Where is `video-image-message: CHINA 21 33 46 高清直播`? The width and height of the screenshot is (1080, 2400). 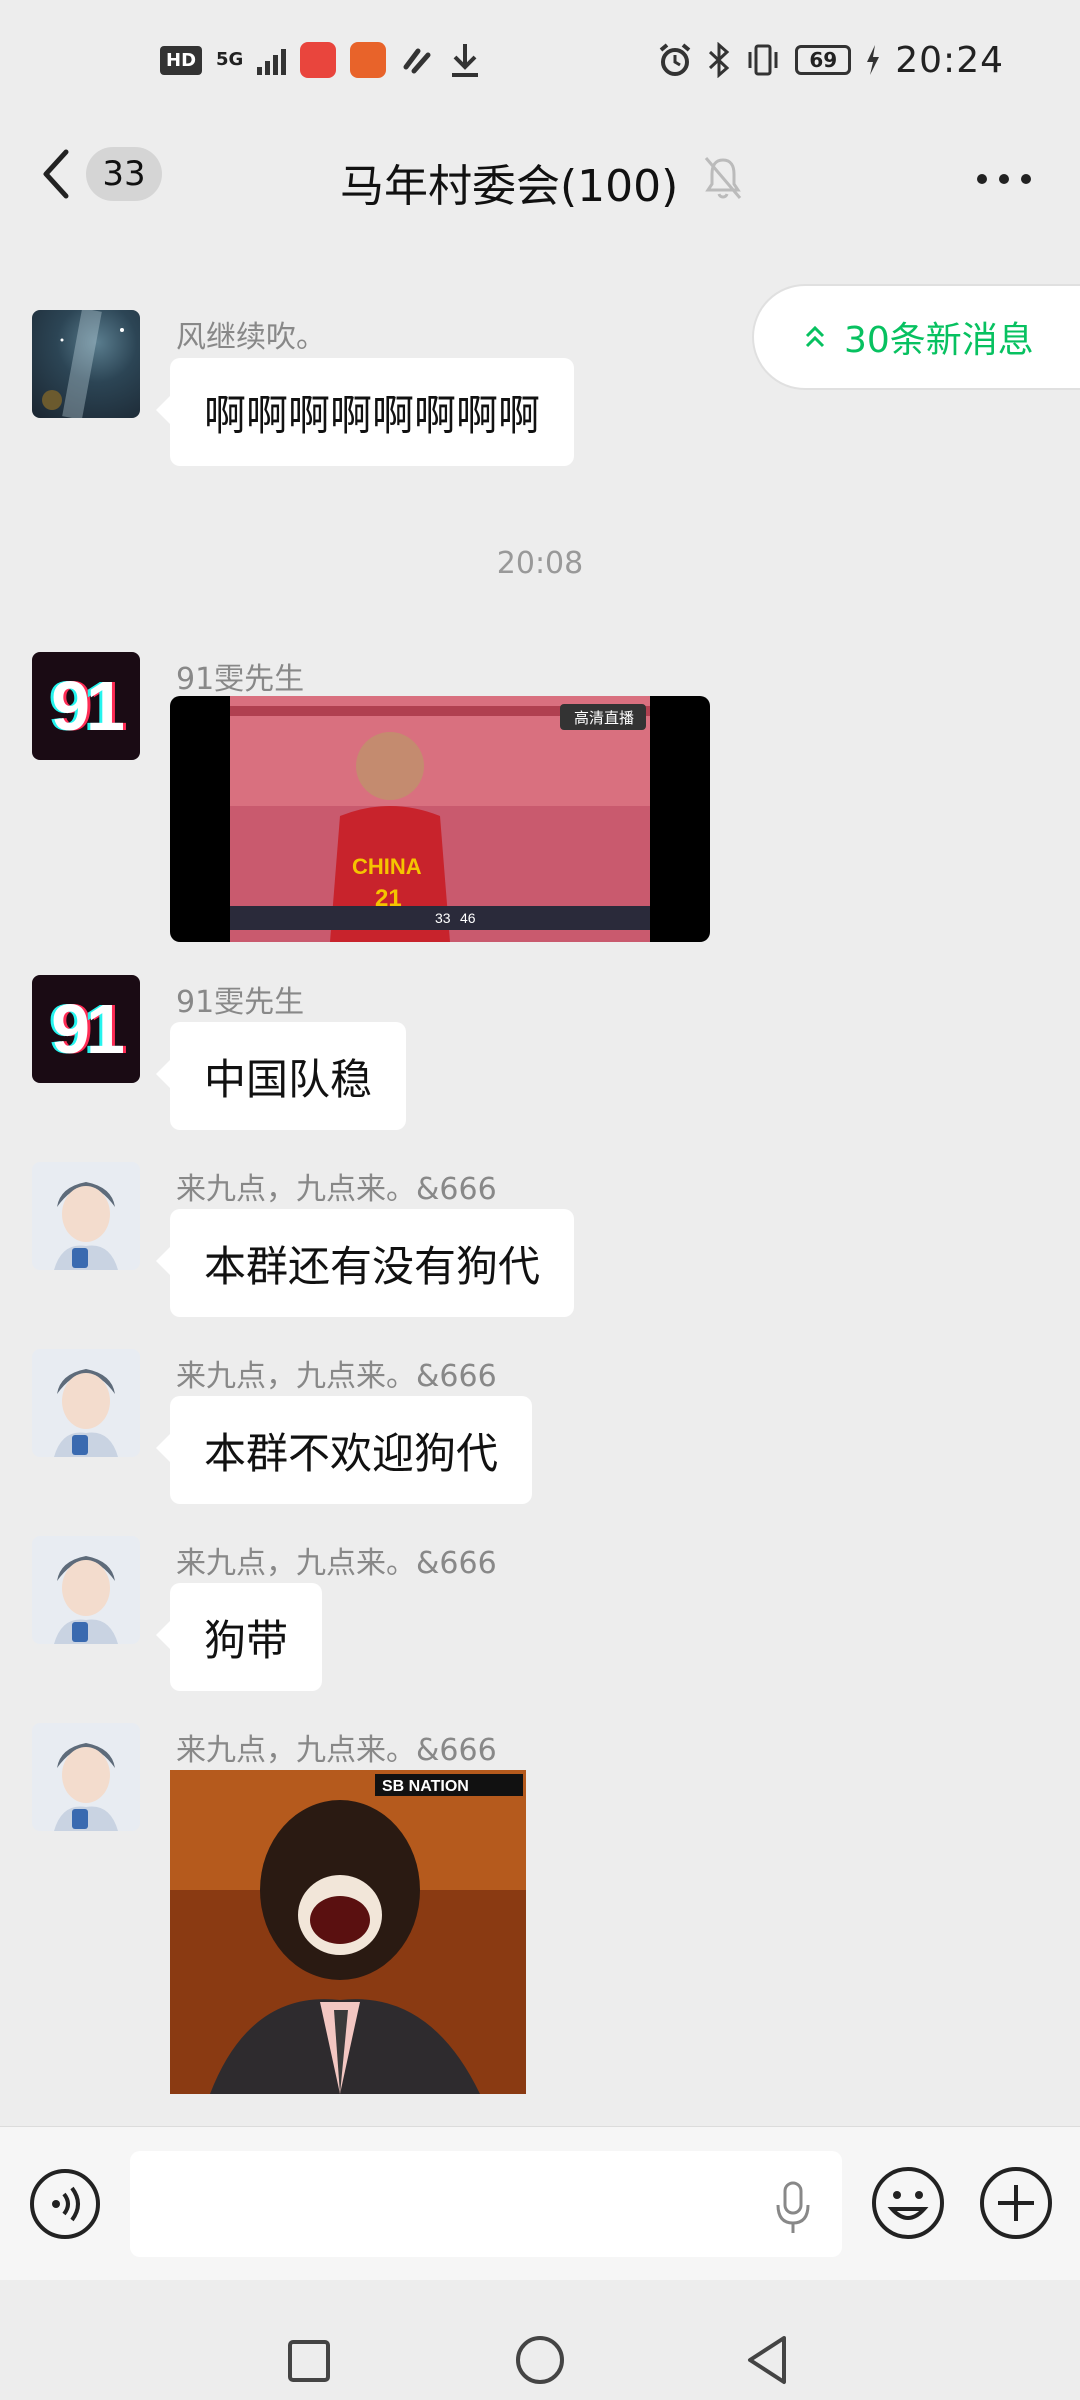 video-image-message: CHINA 21 33 46 高清直播 is located at coordinates (440, 819).